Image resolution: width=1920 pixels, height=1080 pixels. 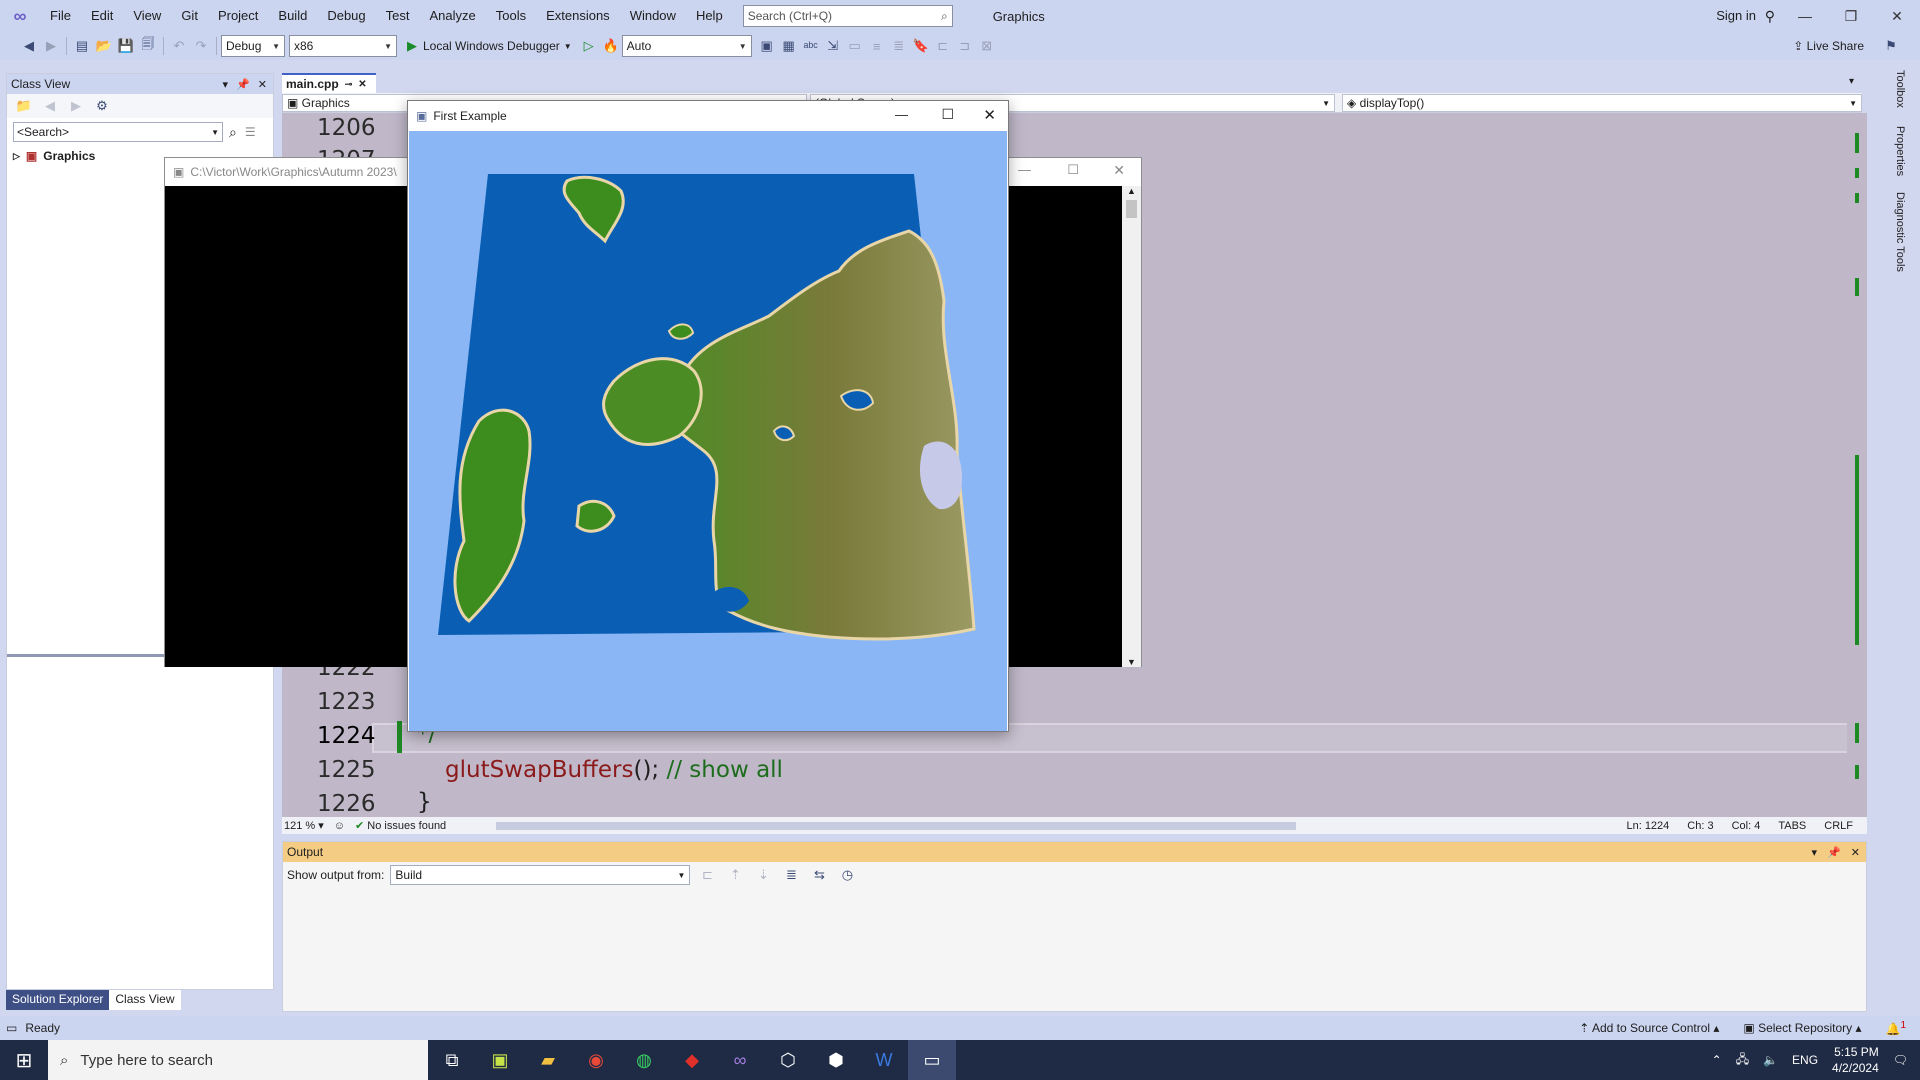 What do you see at coordinates (82, 46) in the screenshot?
I see `new-project-icon: ▤` at bounding box center [82, 46].